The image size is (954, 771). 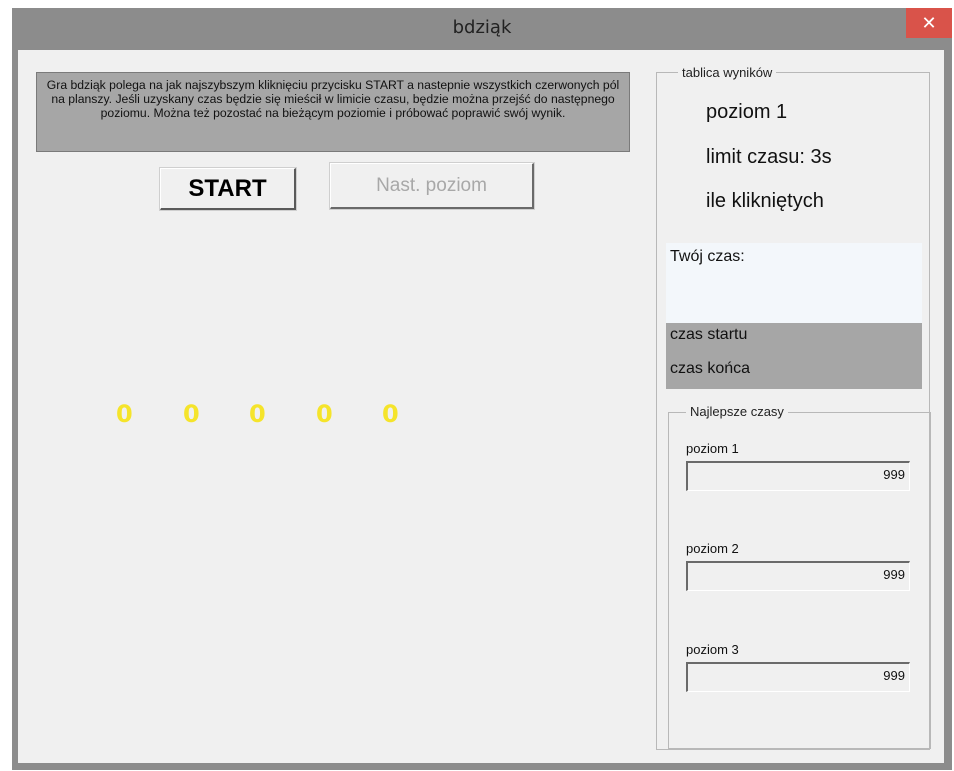 What do you see at coordinates (707, 256) in the screenshot?
I see `your-time-label: Twój czas:` at bounding box center [707, 256].